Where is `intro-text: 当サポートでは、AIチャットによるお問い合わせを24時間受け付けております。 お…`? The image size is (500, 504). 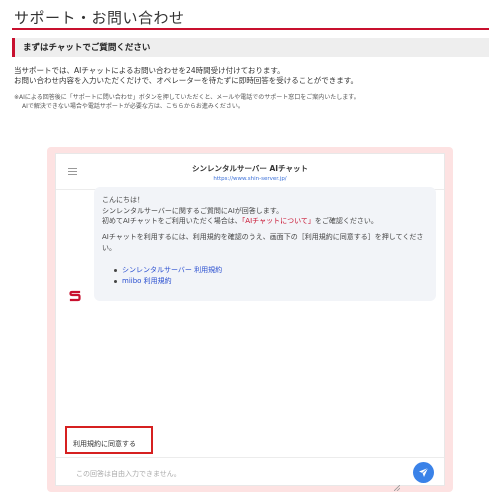
intro-text: 当サポートでは、AIチャットによるお問い合わせを24時間受け付けております。 お… is located at coordinates (254, 76).